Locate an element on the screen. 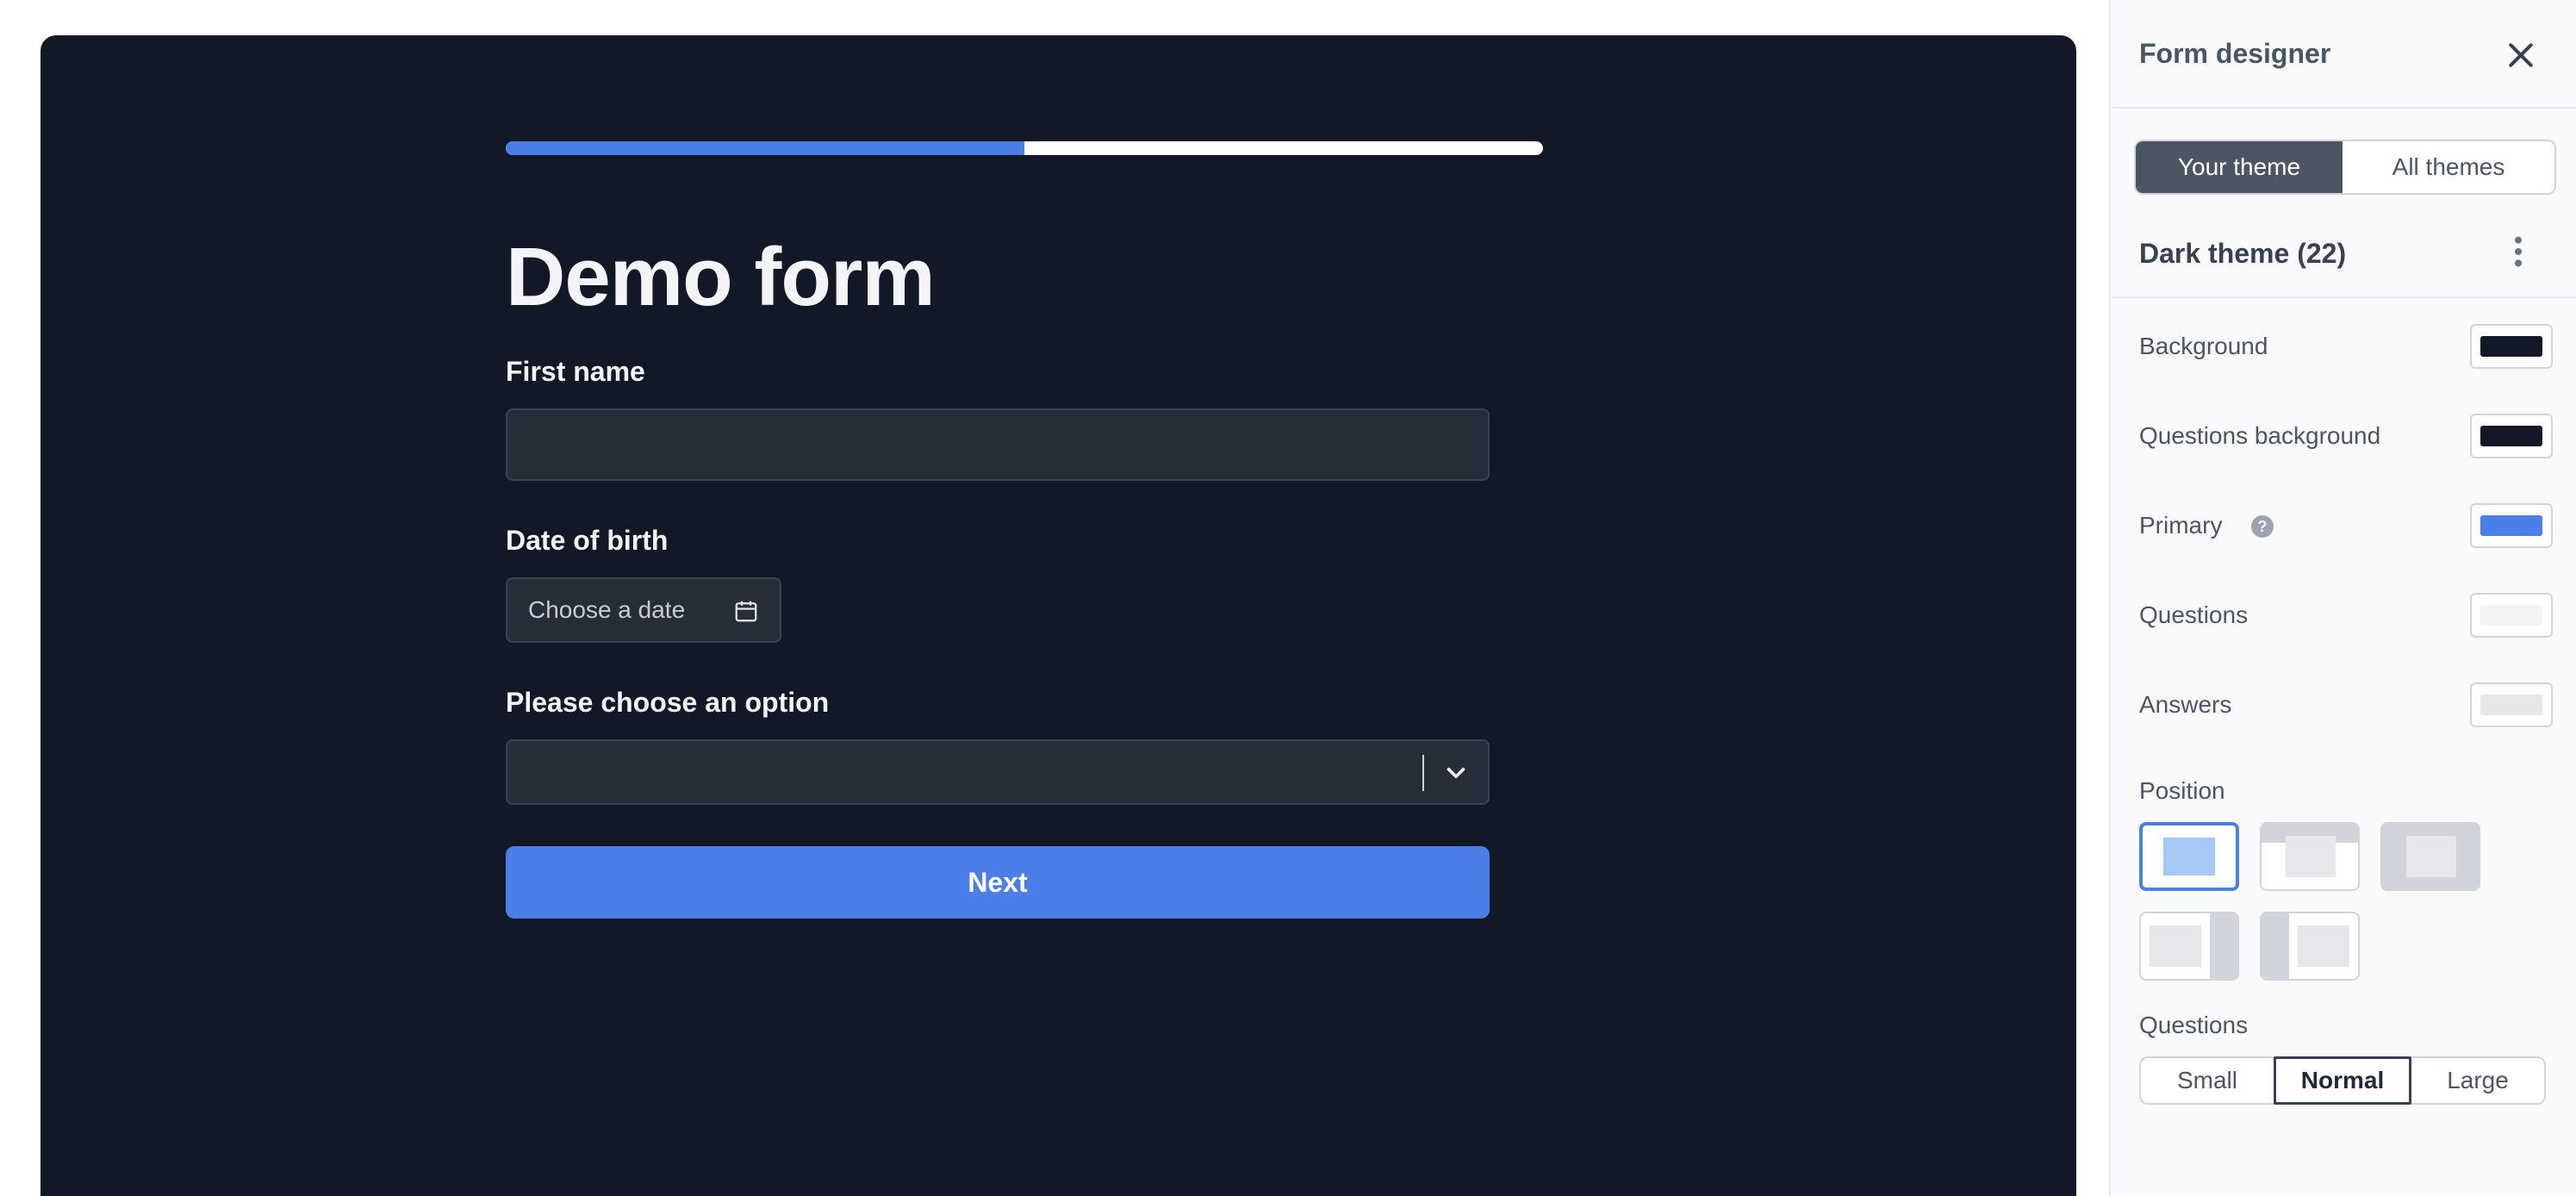 The width and height of the screenshot is (2576, 1196). progress-fill is located at coordinates (765, 148).